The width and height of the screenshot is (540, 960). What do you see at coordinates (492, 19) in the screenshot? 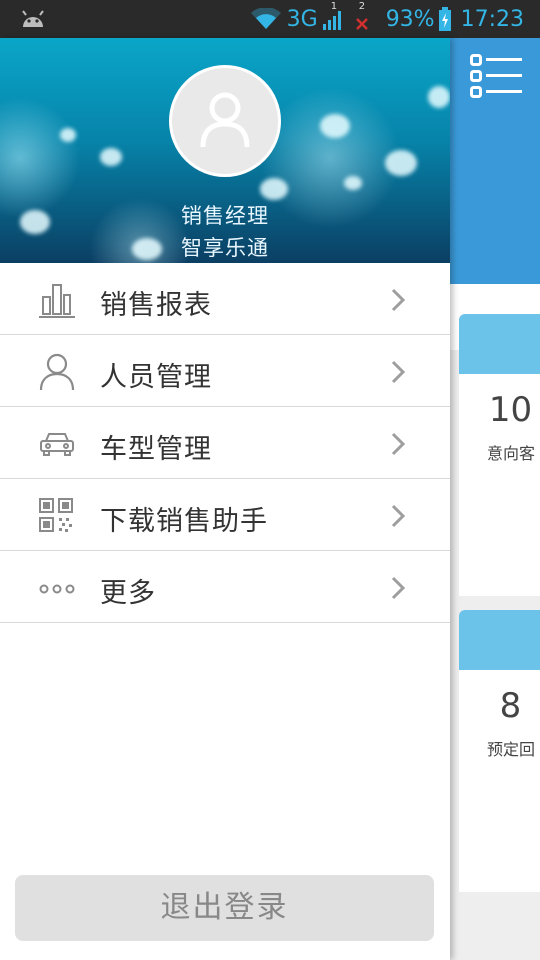
I see `clock: 17:23` at bounding box center [492, 19].